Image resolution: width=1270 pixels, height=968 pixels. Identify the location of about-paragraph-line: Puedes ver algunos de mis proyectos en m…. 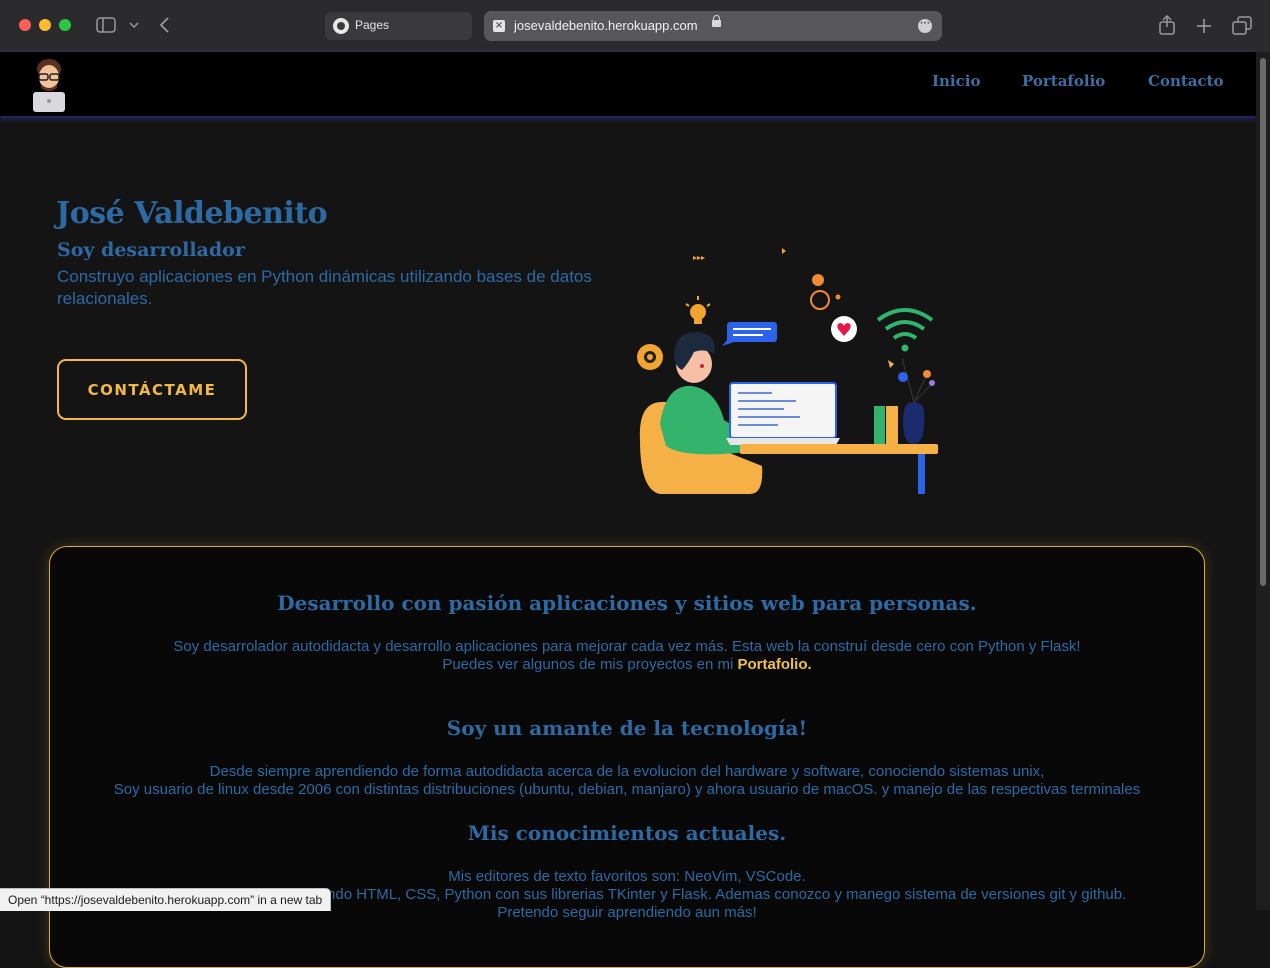
(627, 665).